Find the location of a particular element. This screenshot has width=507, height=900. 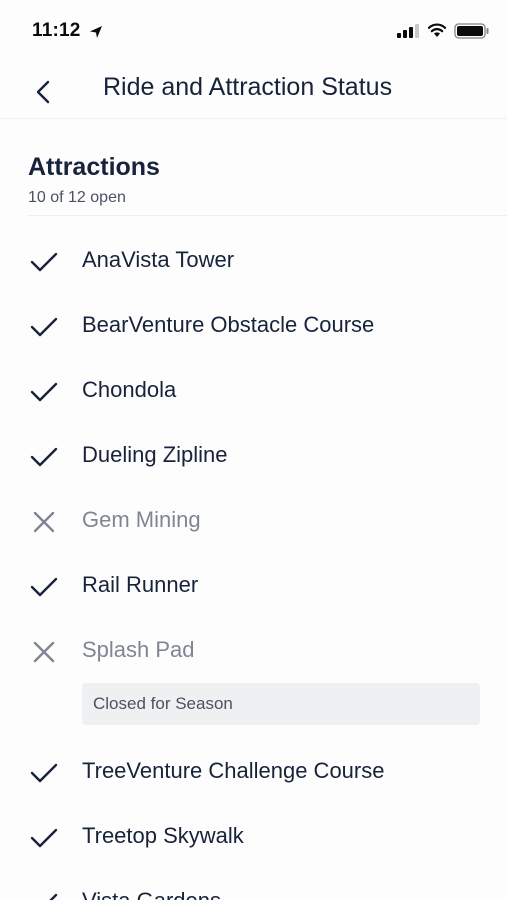

closed-note-text: Closed for Season is located at coordinates (163, 703).